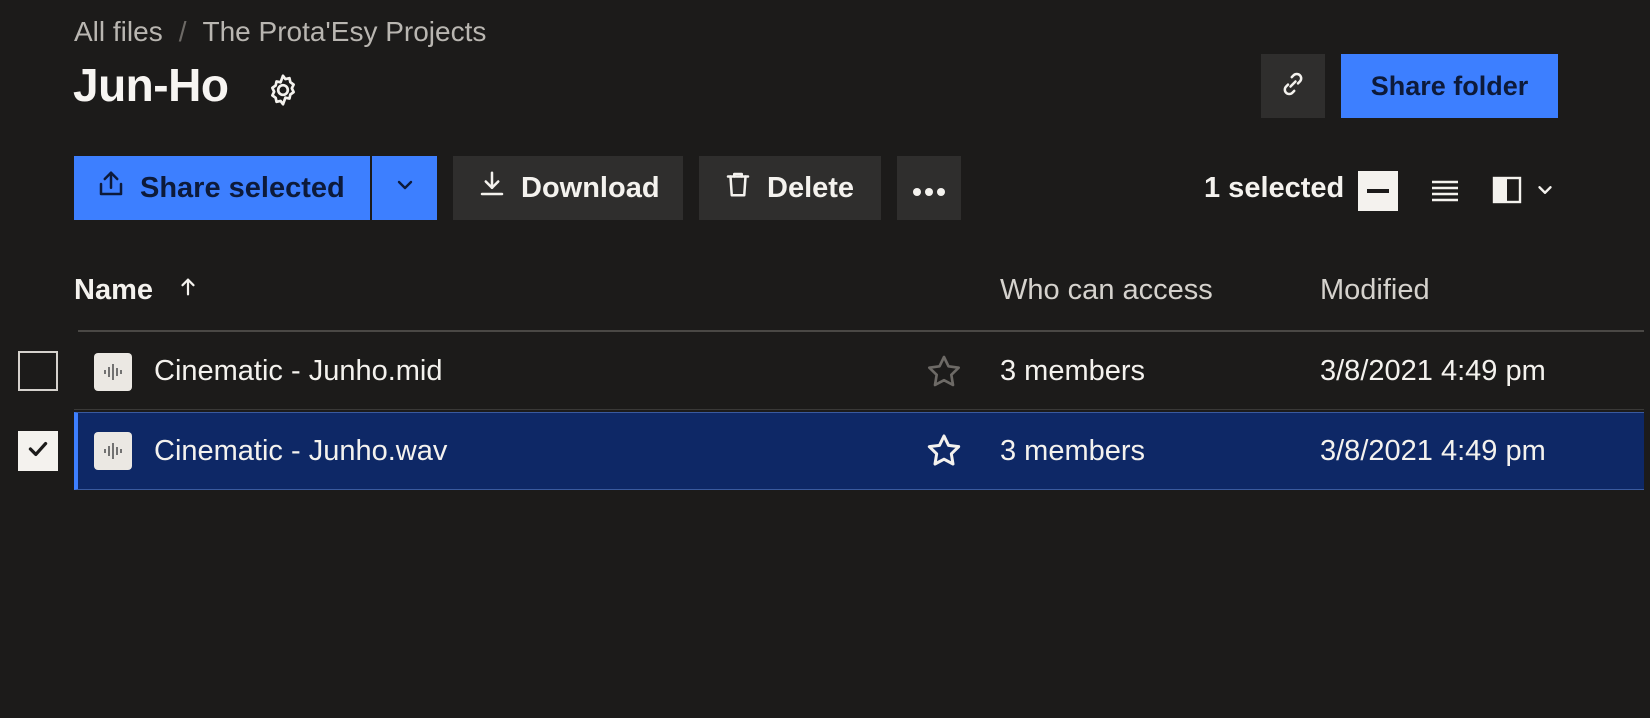  I want to click on file-name: Cinematic - Junho.wav, so click(300, 451).